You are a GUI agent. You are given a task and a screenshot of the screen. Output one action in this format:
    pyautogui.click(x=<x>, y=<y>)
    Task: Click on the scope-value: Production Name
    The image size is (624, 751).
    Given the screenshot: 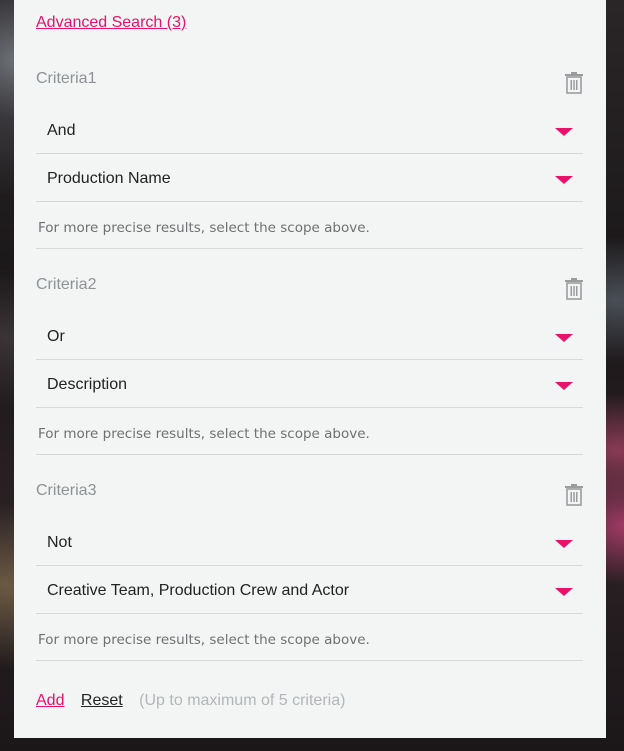 What is the action you would take?
    pyautogui.click(x=109, y=178)
    